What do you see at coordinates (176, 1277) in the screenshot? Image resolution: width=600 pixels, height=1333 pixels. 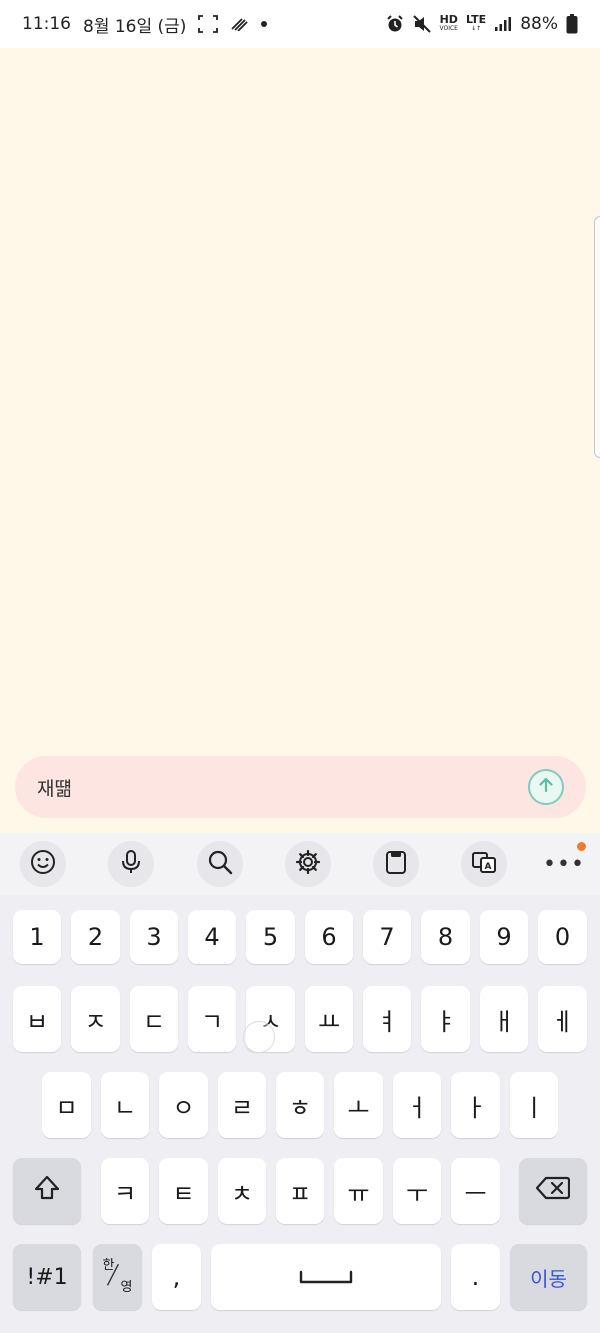 I see `comma-key: ,` at bounding box center [176, 1277].